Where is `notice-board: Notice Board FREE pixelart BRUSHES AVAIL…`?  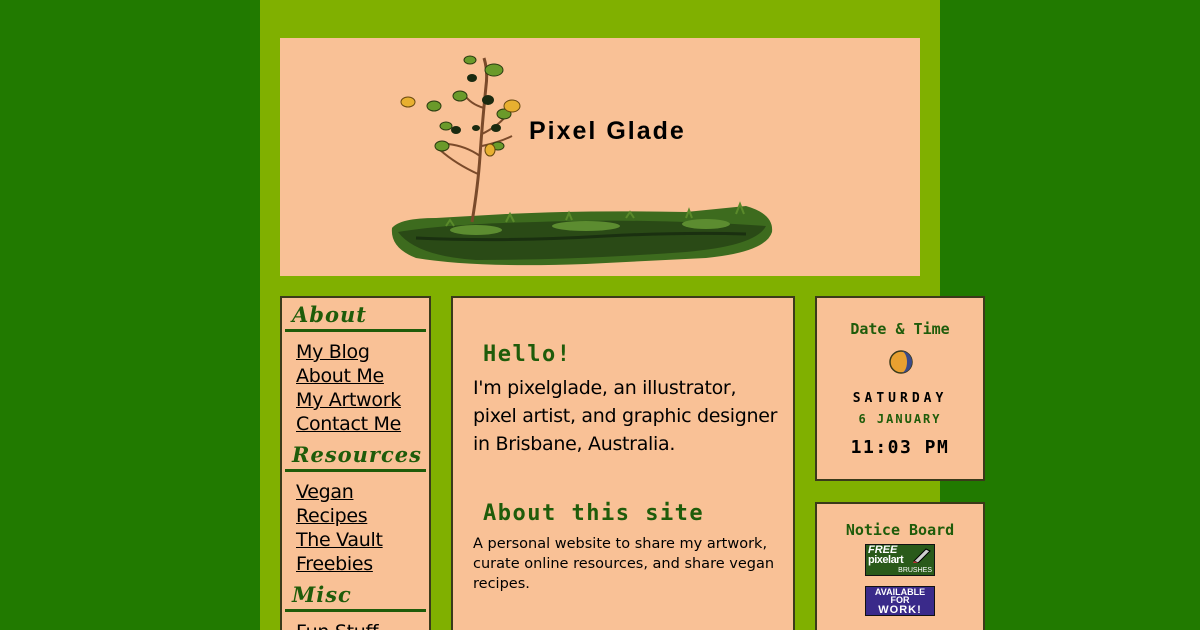 notice-board: Notice Board FREE pixelart BRUSHES AVAIL… is located at coordinates (900, 566).